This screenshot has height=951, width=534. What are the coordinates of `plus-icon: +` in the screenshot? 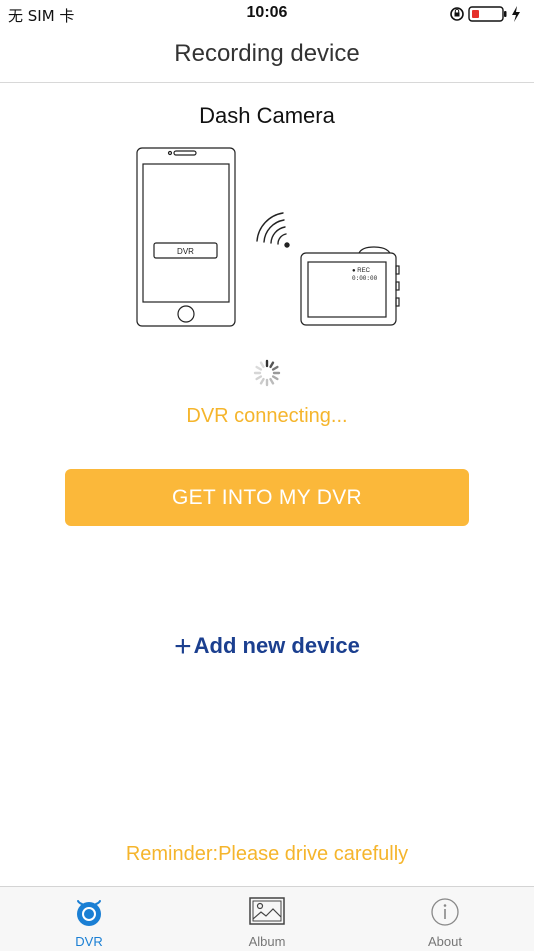 It's located at (183, 646).